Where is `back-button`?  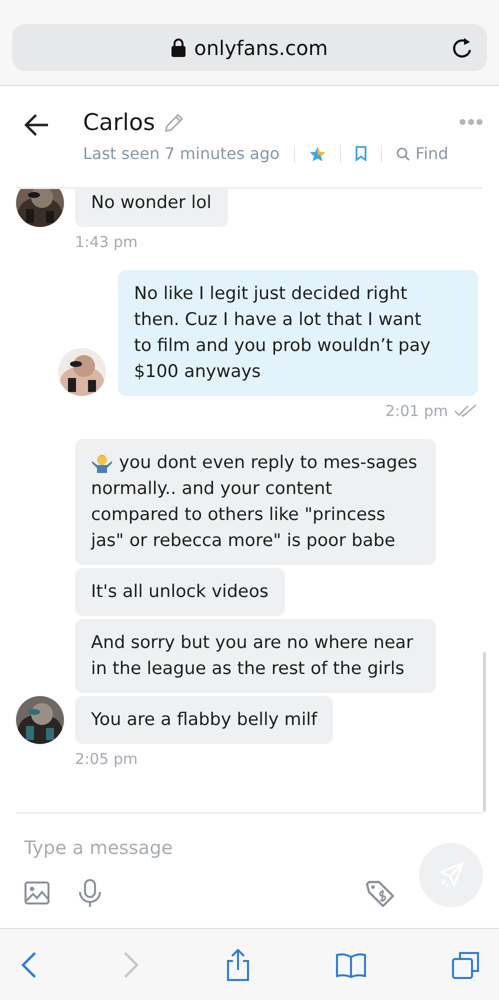
back-button is located at coordinates (29, 964).